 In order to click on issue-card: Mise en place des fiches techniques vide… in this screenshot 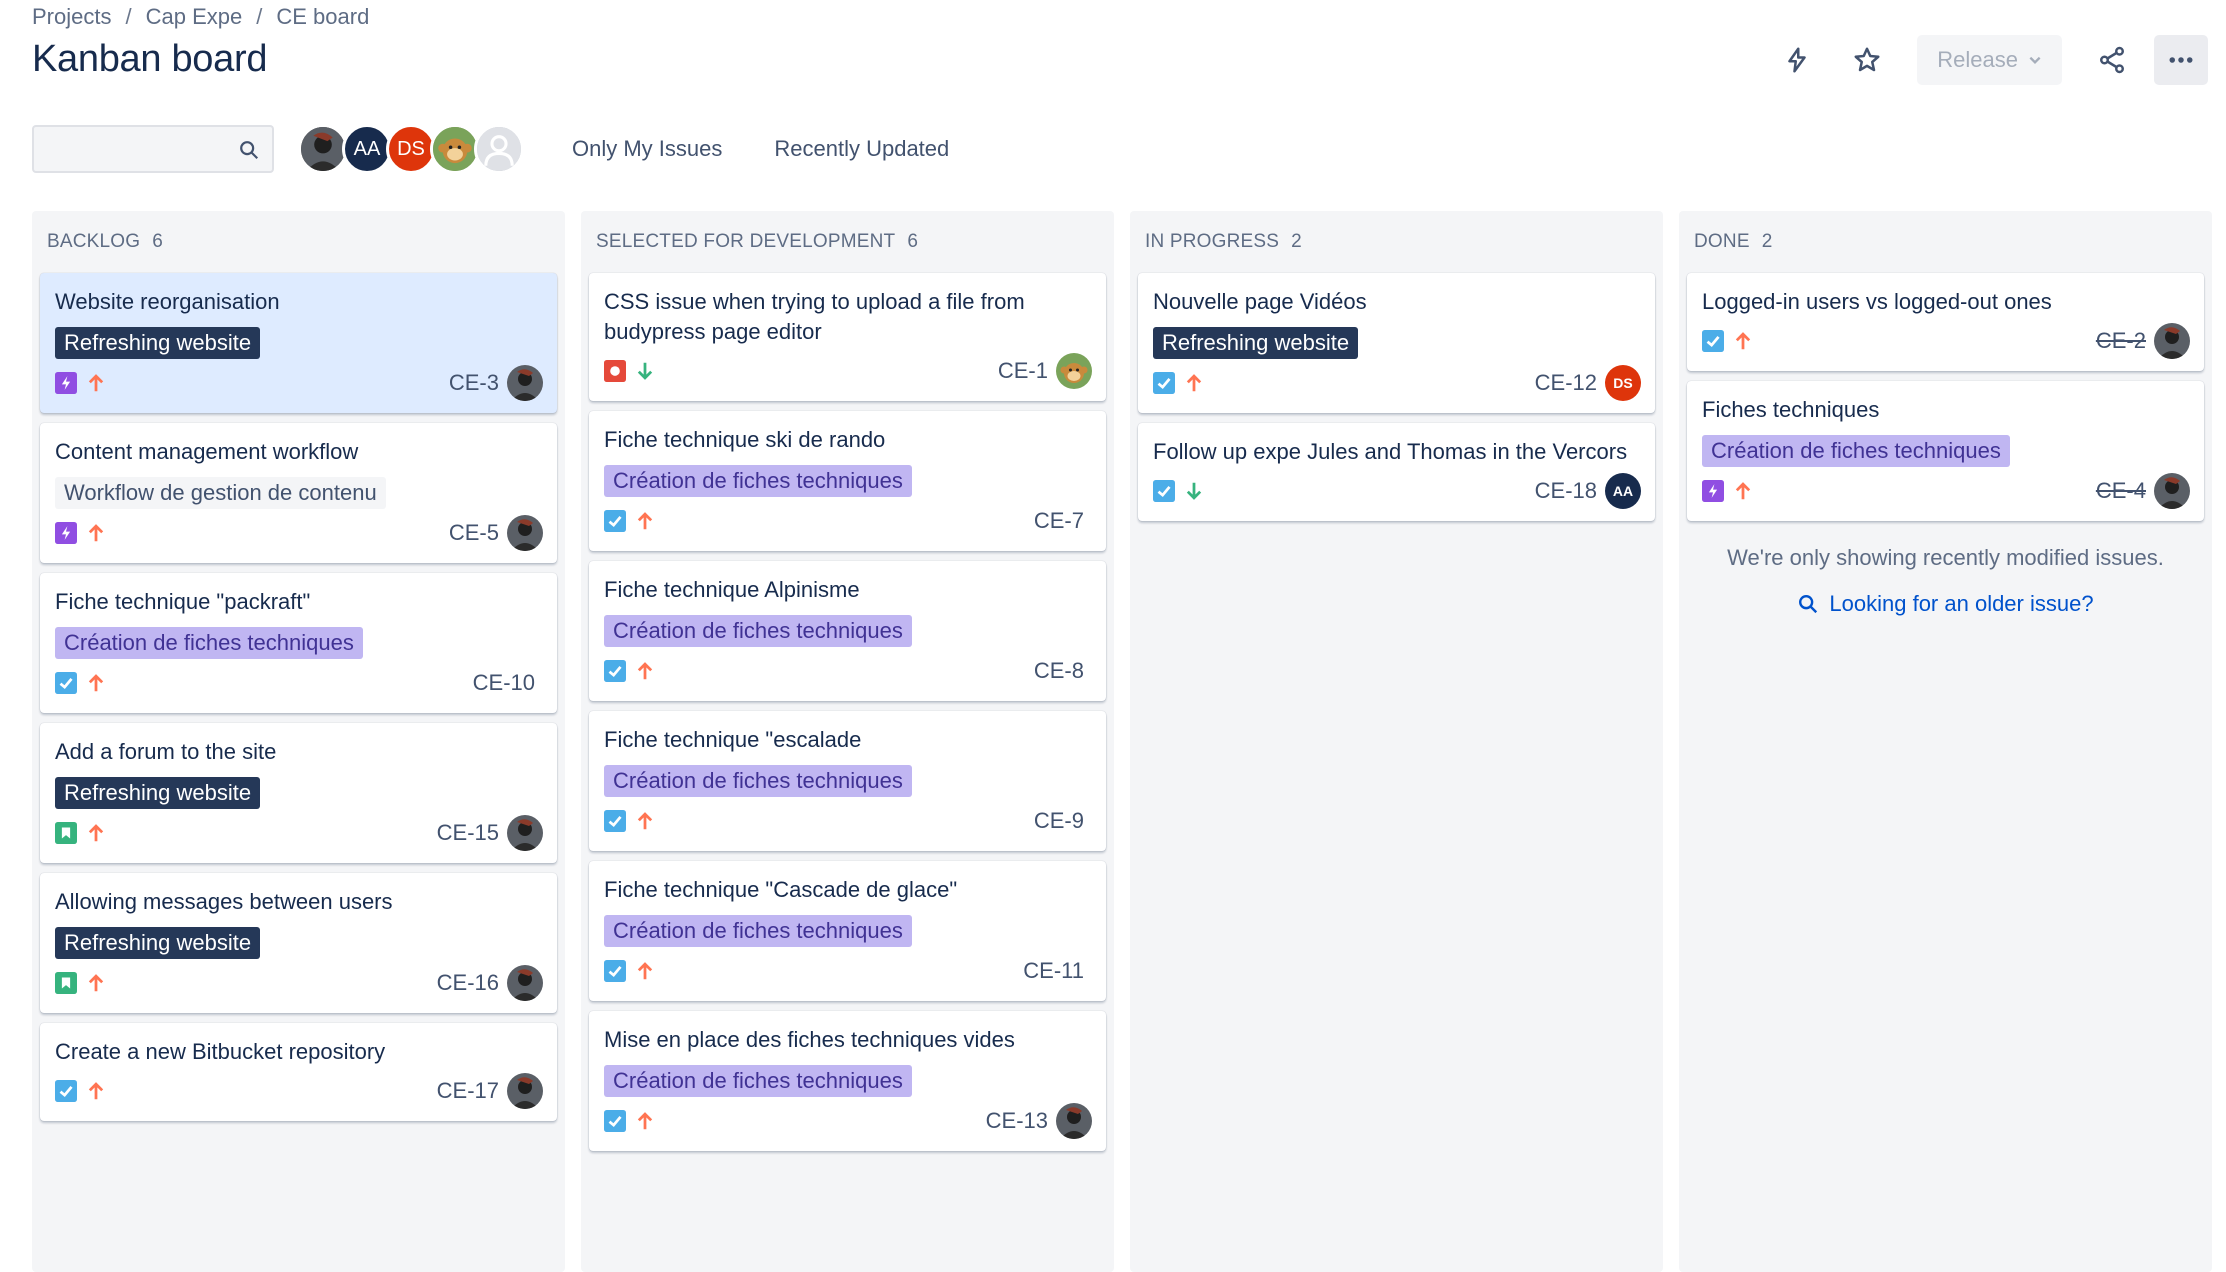, I will do `click(847, 1081)`.